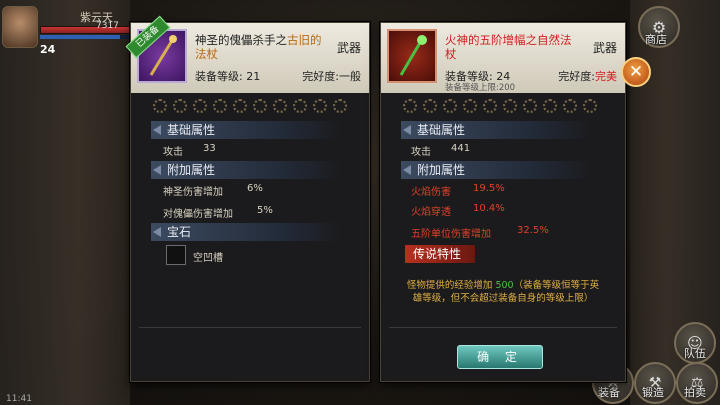  Describe the element at coordinates (350, 76) in the screenshot. I see `condition-value: 一般` at that location.